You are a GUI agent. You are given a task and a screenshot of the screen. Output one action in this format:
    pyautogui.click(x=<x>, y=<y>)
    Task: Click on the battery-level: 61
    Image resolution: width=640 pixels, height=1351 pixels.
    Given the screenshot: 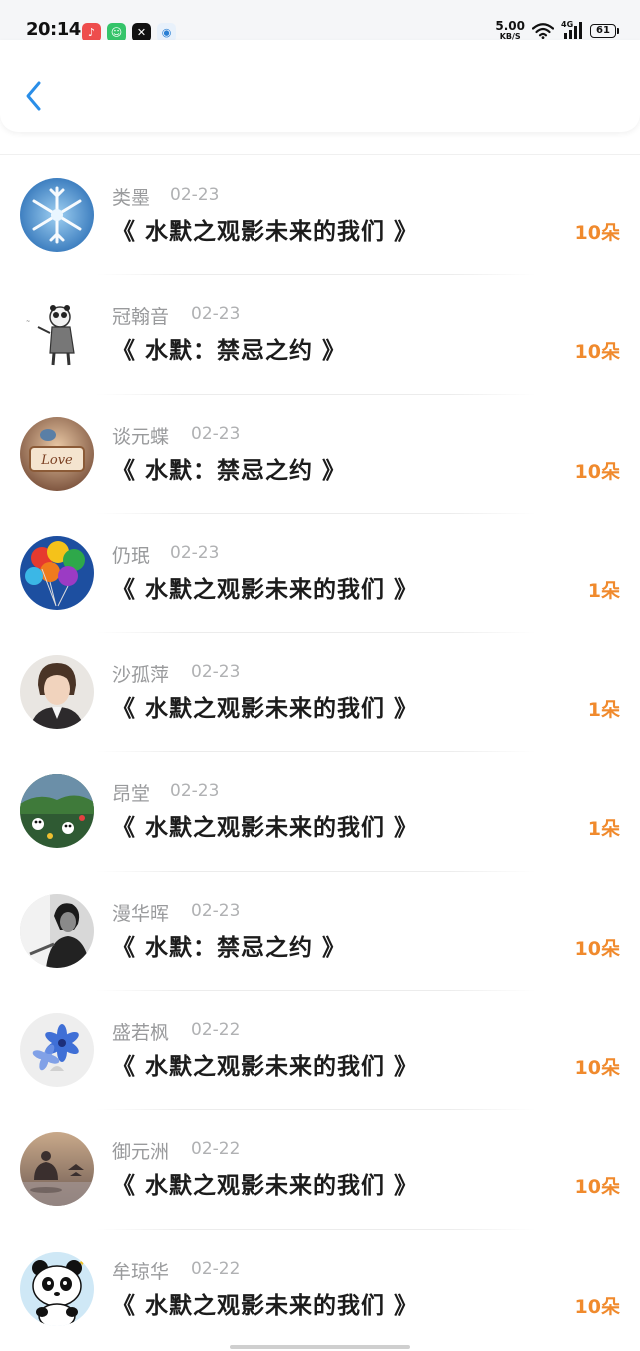 What is the action you would take?
    pyautogui.click(x=603, y=30)
    